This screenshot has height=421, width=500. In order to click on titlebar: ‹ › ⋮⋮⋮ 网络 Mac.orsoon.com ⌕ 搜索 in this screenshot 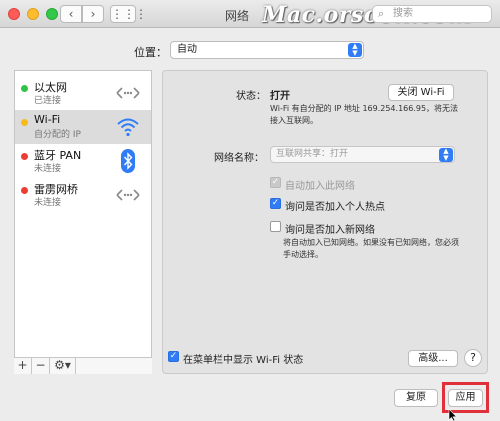, I will do `click(250, 14)`.